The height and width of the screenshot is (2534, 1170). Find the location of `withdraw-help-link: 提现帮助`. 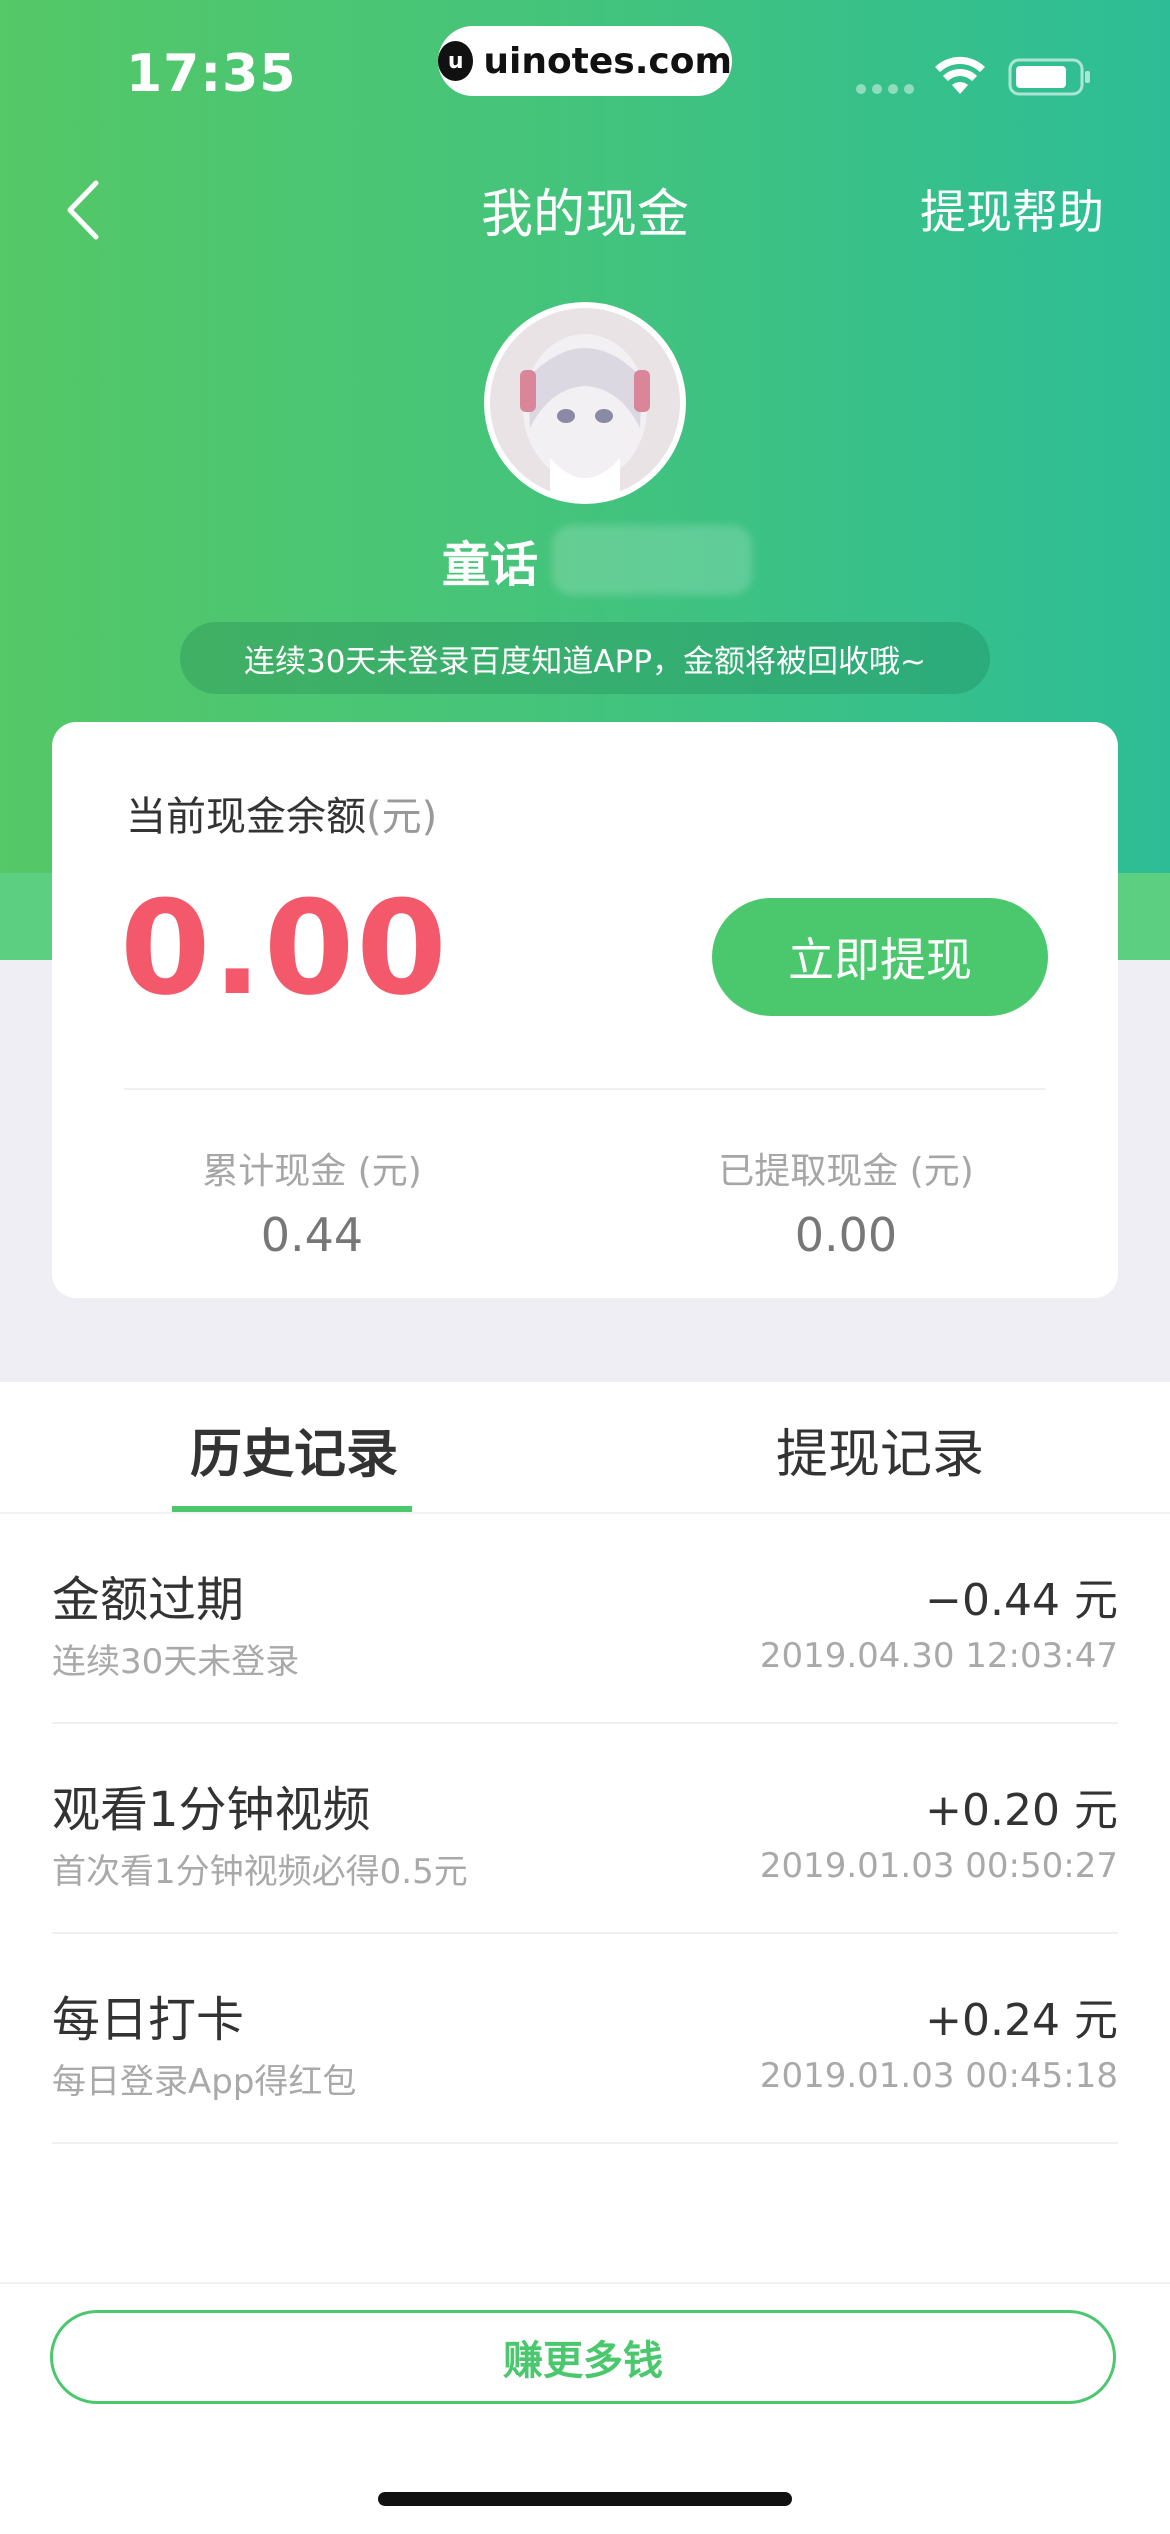

withdraw-help-link: 提现帮助 is located at coordinates (1012, 209).